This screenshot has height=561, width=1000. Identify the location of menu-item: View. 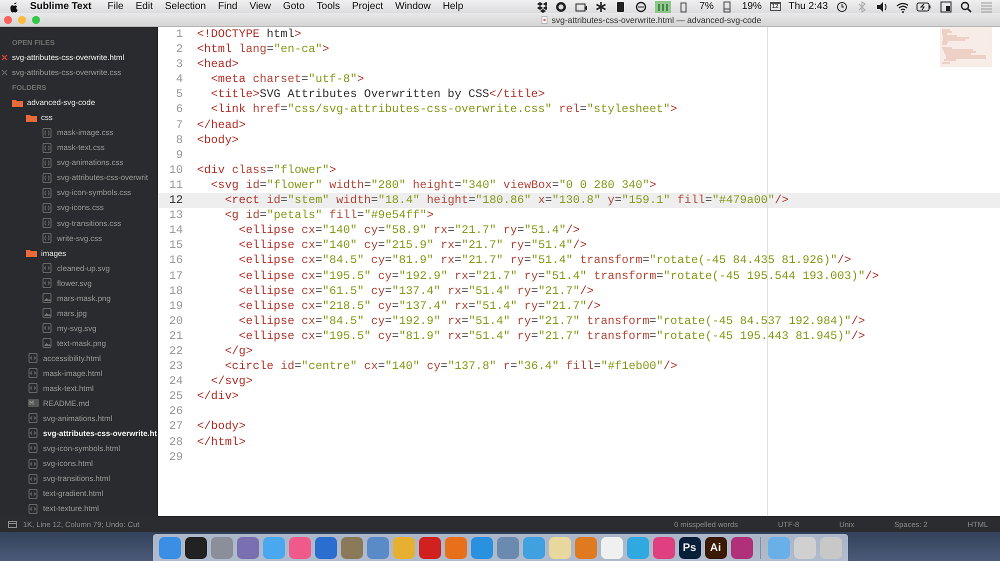
(260, 6).